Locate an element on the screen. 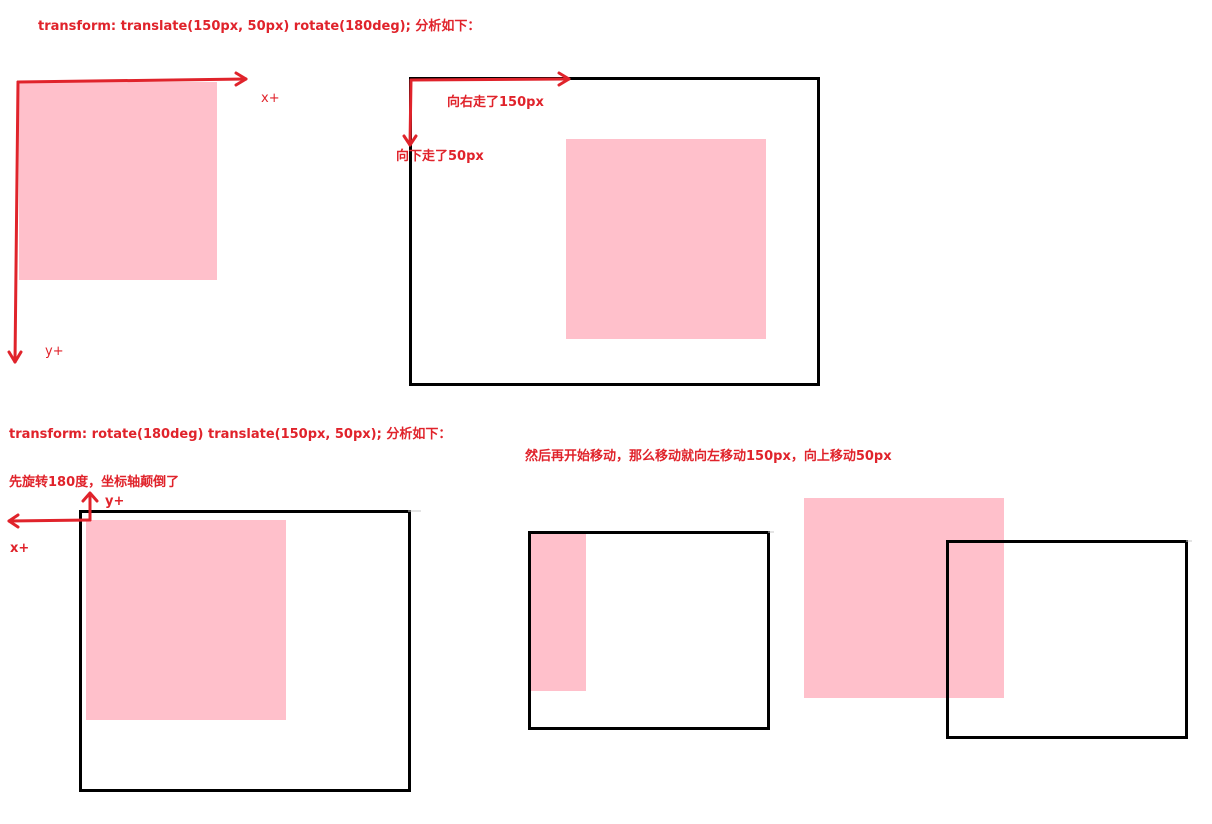  original-pink-box is located at coordinates (118, 181).